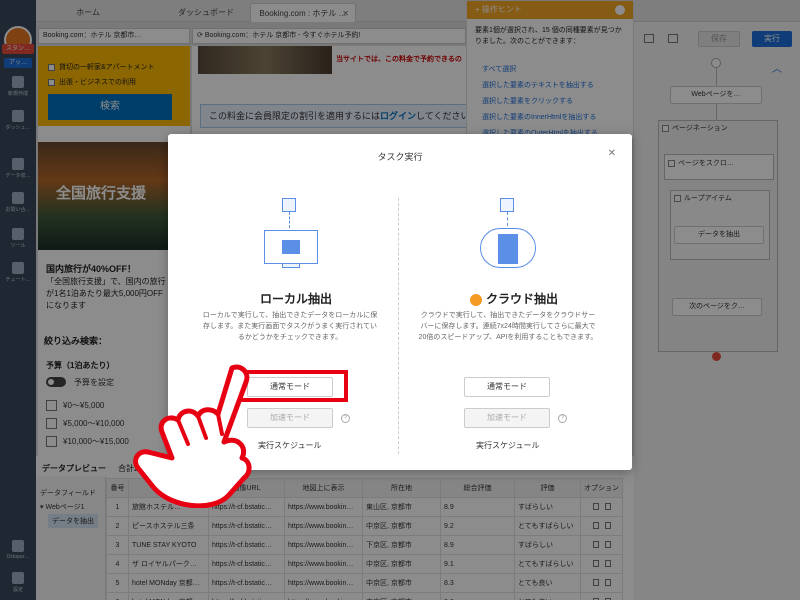 This screenshot has width=800, height=600. Describe the element at coordinates (508, 249) in the screenshot. I see `server-icon` at that location.